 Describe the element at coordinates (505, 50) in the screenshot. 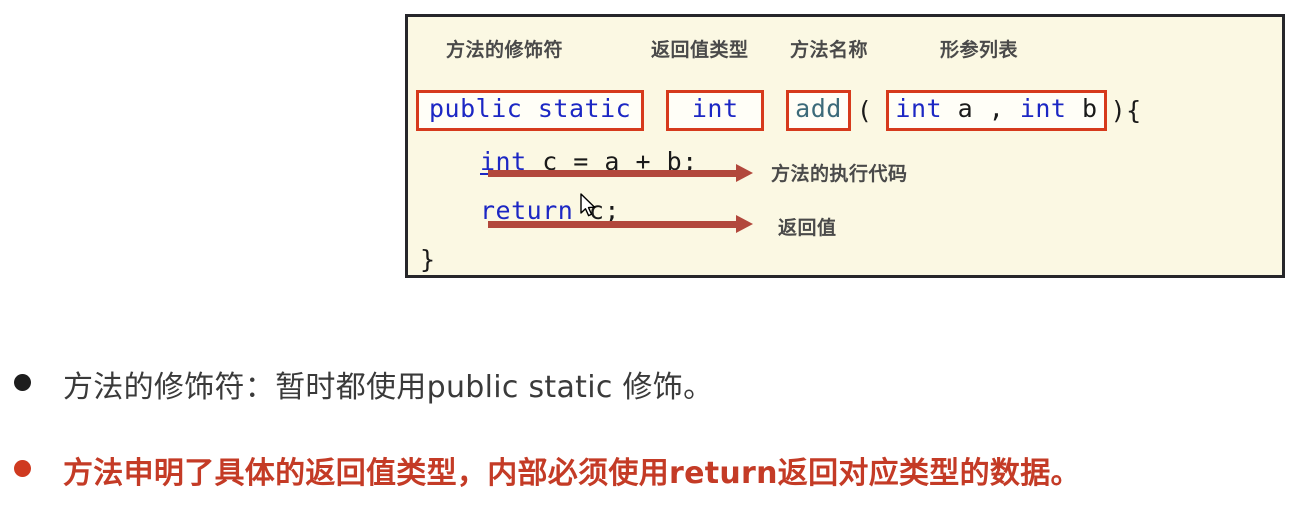

I see `annotation-label-modifier: 方法的修饰符` at that location.